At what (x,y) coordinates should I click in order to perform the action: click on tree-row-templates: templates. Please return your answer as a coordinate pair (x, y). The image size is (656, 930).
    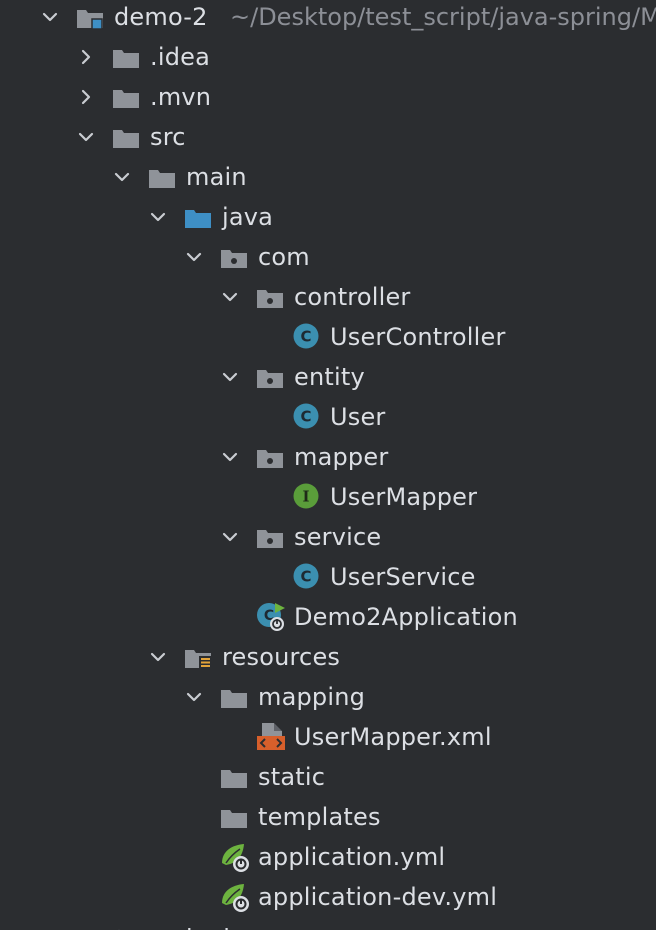
    Looking at the image, I should click on (328, 817).